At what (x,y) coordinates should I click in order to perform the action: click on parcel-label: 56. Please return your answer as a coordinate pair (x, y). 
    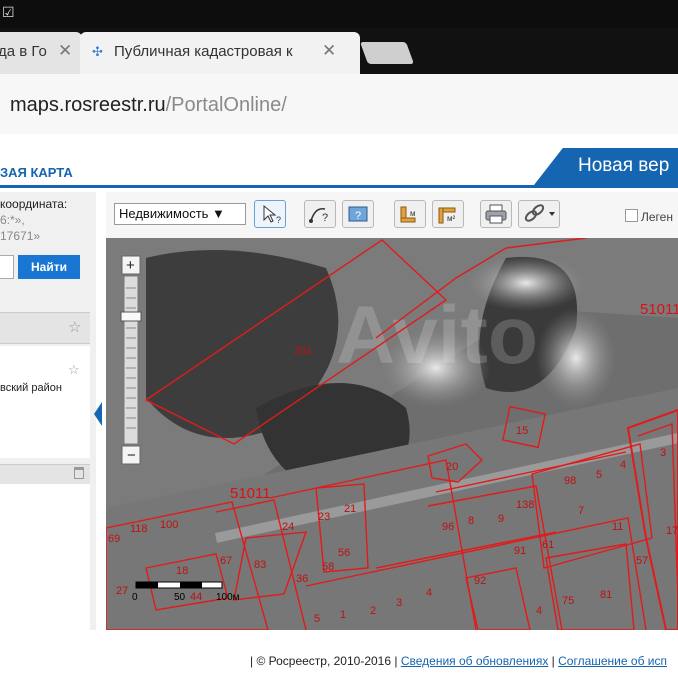
    Looking at the image, I should click on (344, 553).